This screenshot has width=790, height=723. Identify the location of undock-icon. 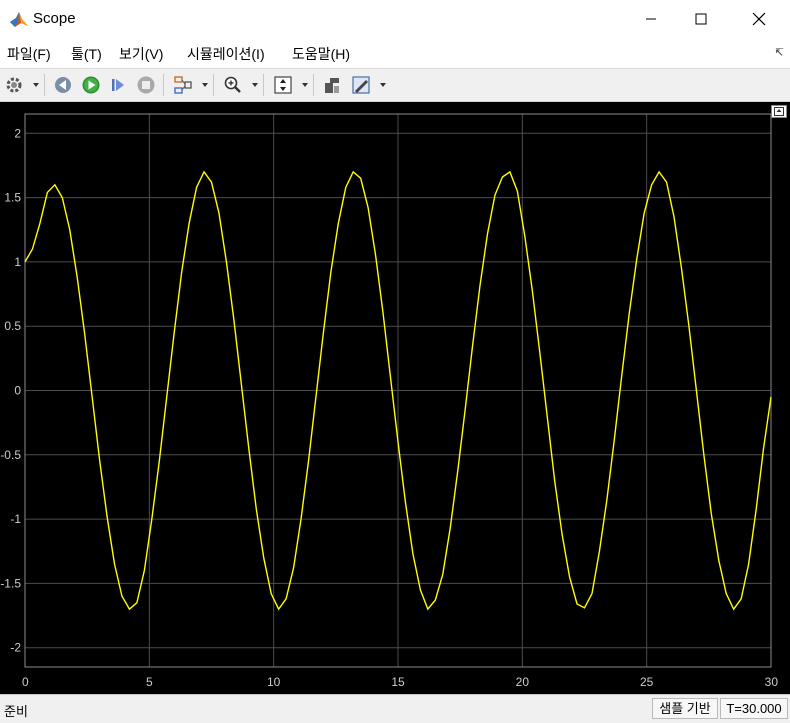
(779, 111).